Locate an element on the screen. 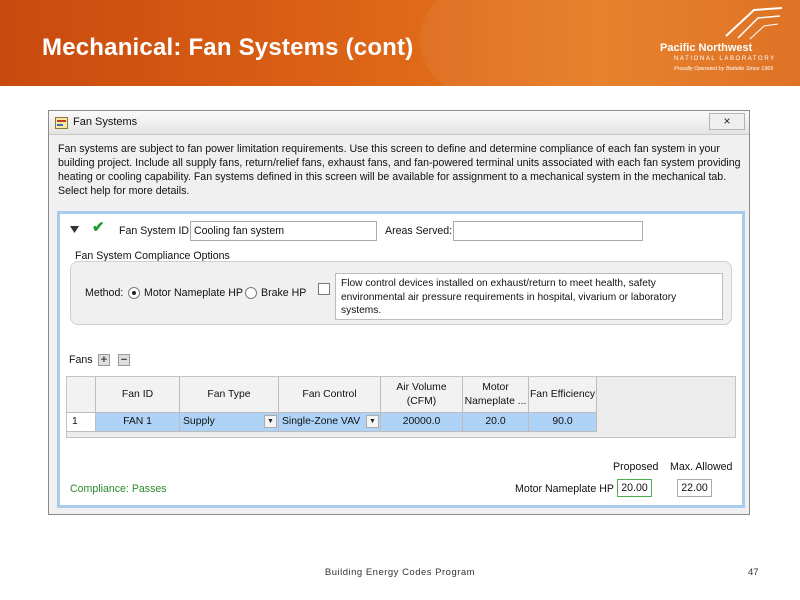  check-icon: ✔ is located at coordinates (98, 227).